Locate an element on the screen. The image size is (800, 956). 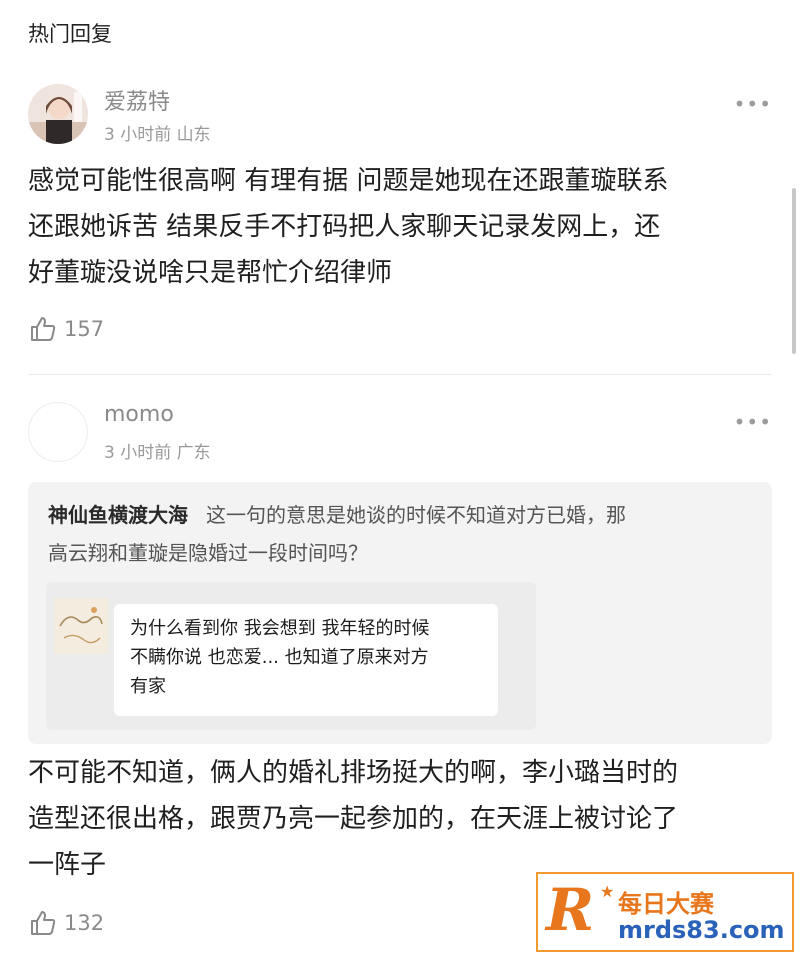
chat-bubble-line: 不瞒你说 也恋爱... 也知道了原来对方 is located at coordinates (279, 657).